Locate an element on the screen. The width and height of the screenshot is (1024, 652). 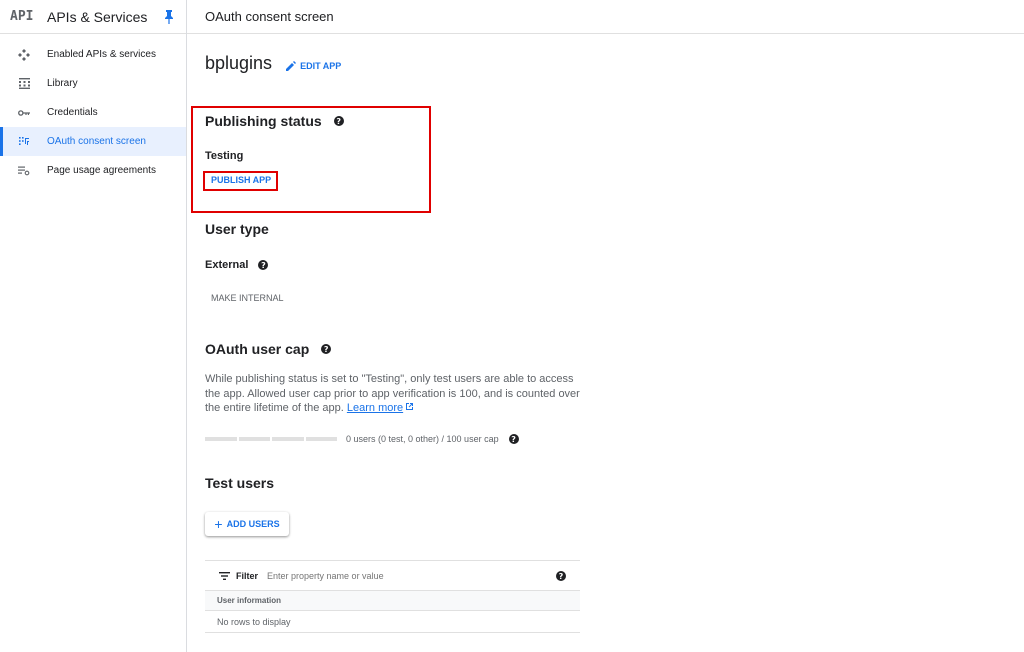
sidebar-title: APIs & Services is located at coordinates (97, 16).